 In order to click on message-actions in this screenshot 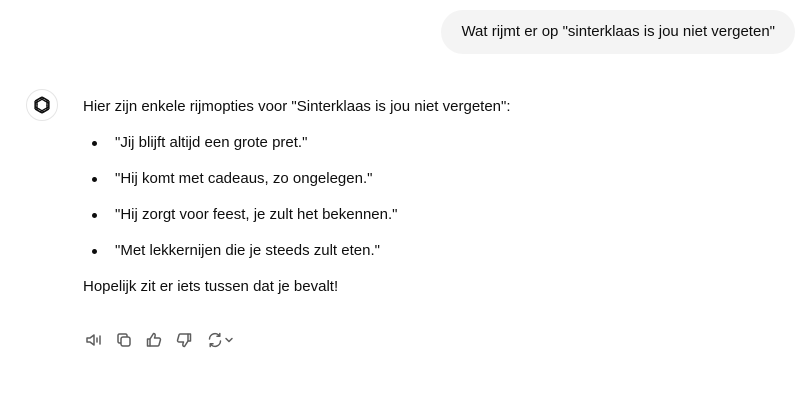, I will do `click(164, 340)`.